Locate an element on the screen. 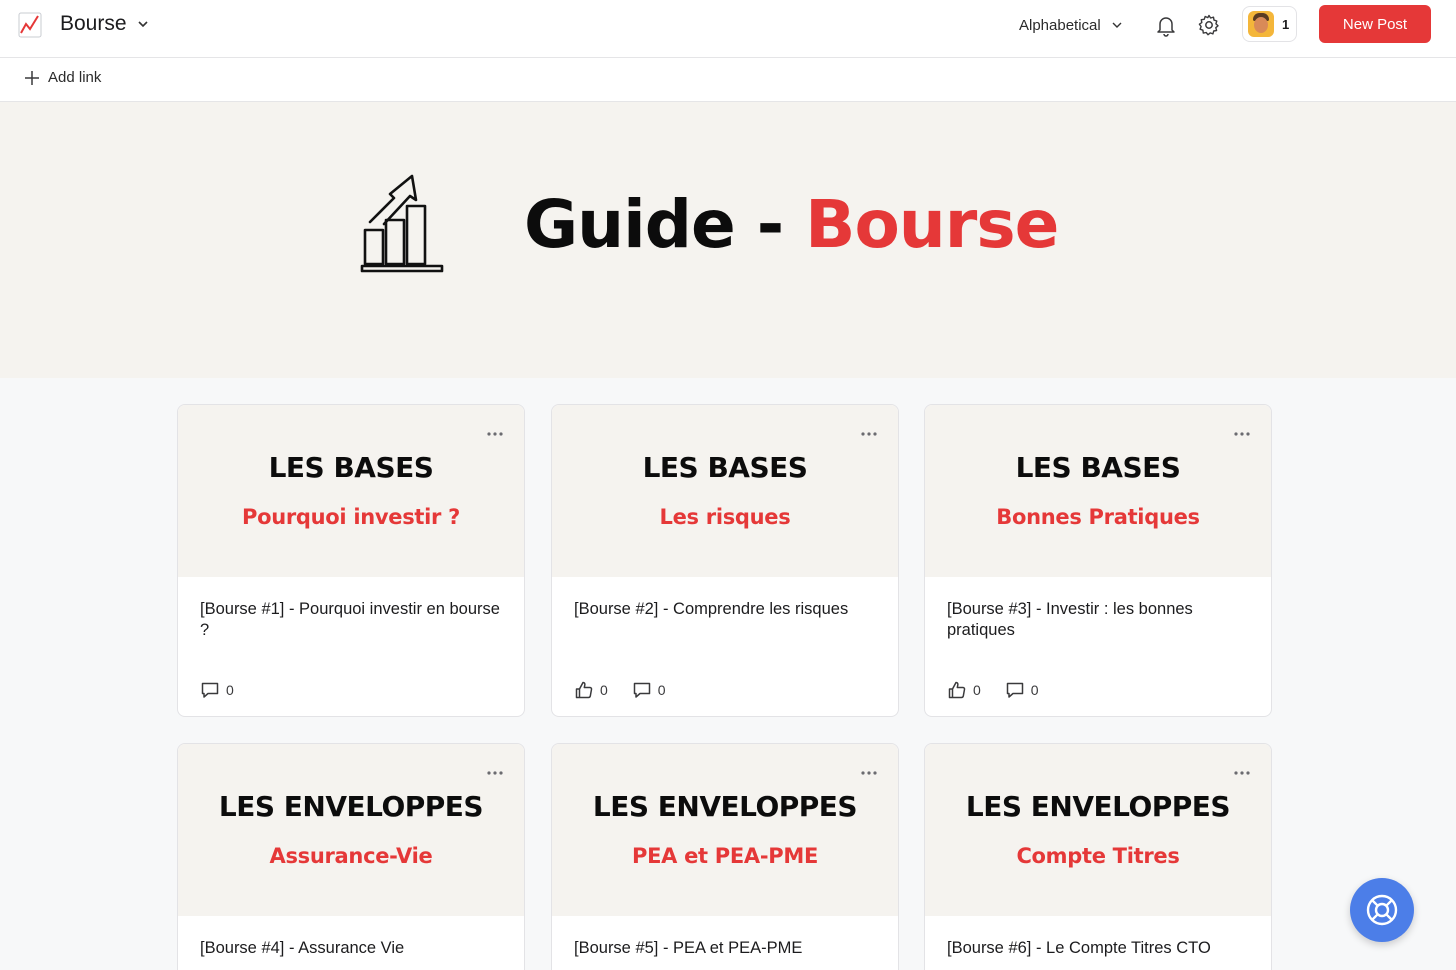 The width and height of the screenshot is (1456, 970). space-title: Bourse is located at coordinates (93, 23).